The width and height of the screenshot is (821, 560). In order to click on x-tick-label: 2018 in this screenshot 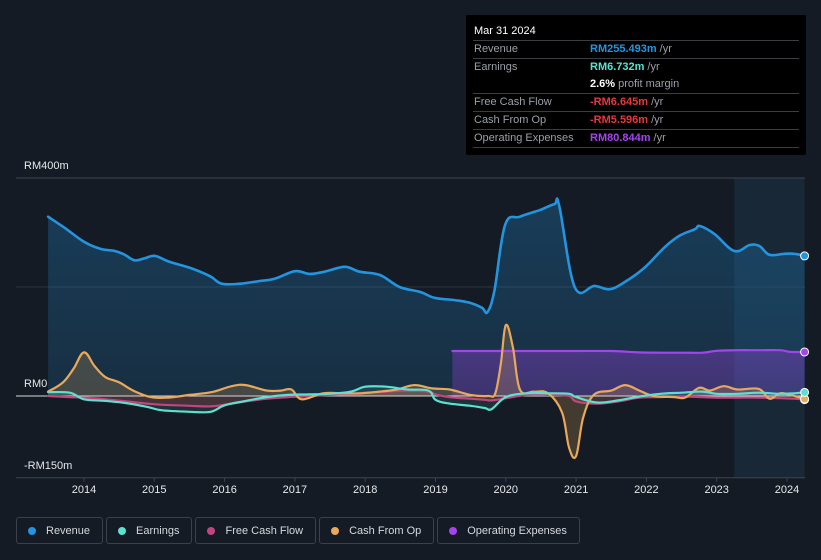, I will do `click(365, 490)`.